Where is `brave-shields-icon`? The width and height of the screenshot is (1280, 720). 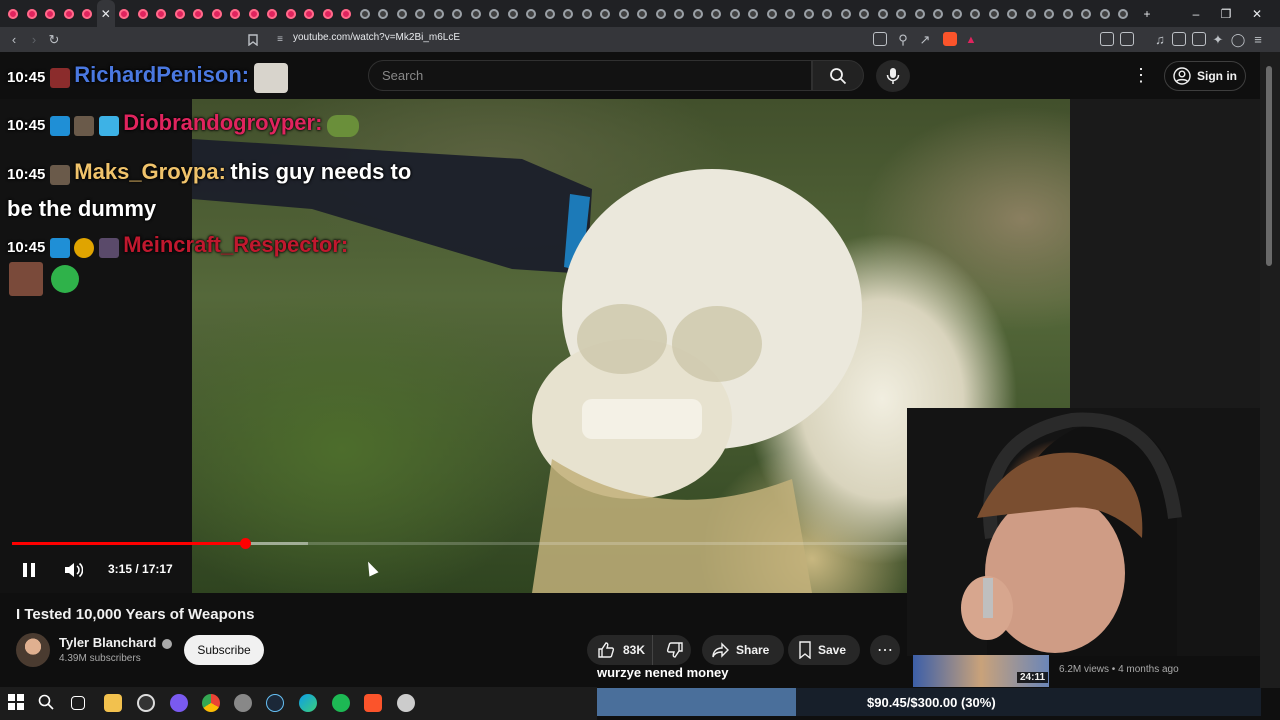 brave-shields-icon is located at coordinates (950, 39).